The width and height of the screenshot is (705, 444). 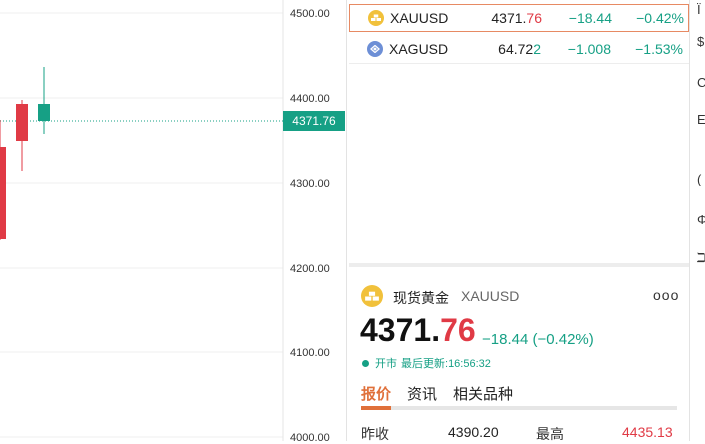 I want to click on status-dot-icon, so click(x=365, y=363).